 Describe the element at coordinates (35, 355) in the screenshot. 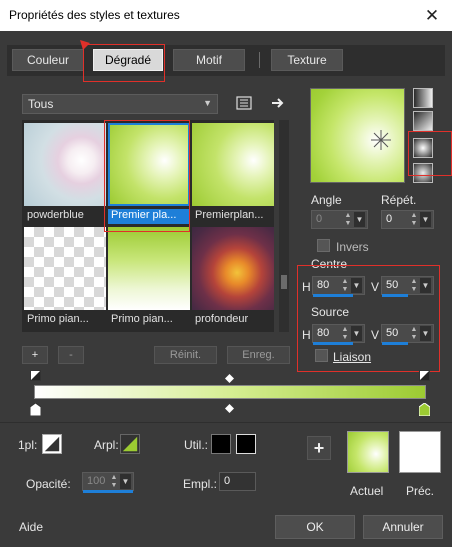

I see `add-button: +` at that location.